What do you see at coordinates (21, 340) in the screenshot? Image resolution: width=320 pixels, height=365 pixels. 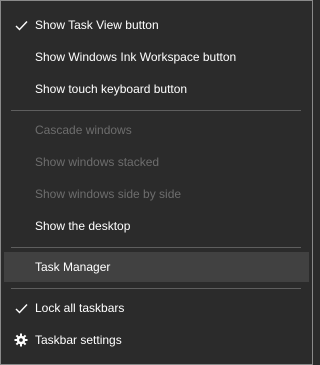 I see `gear-icon` at bounding box center [21, 340].